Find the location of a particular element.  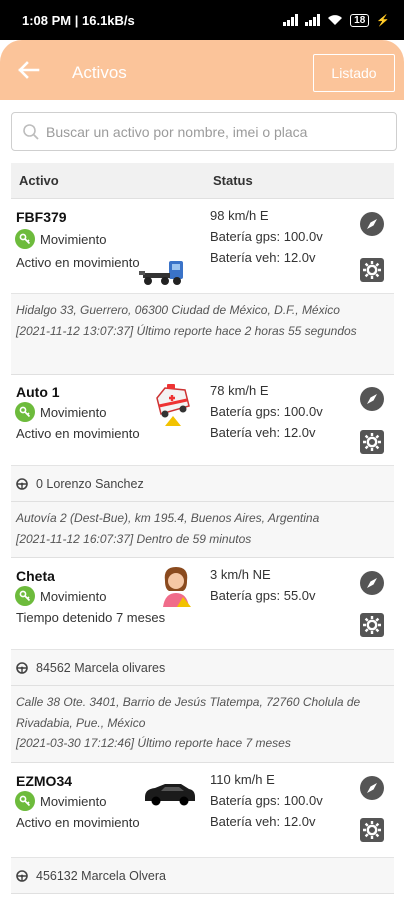

person-icon is located at coordinates (177, 587).